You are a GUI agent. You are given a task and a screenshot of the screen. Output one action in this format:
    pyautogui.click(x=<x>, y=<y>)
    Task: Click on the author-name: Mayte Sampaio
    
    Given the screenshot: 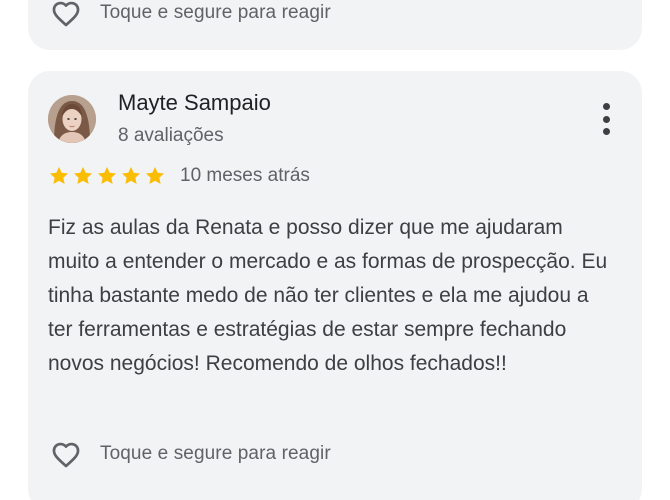 What is the action you would take?
    pyautogui.click(x=194, y=103)
    